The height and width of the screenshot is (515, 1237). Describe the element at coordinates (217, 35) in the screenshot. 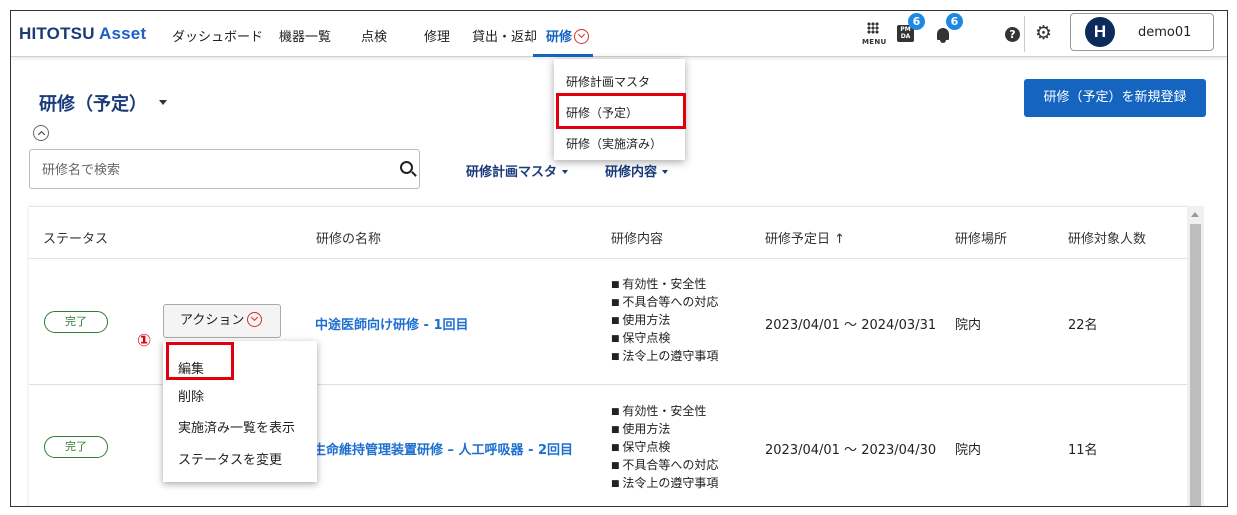

I see `nav-dashboard: ダッシュボード` at that location.